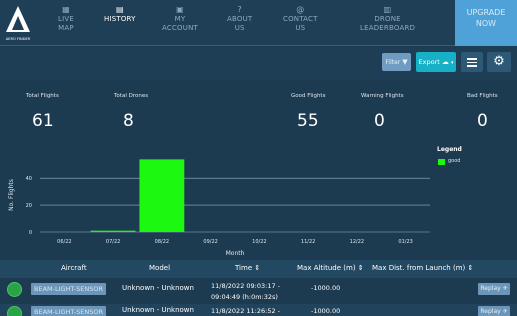 This screenshot has height=316, width=517. Describe the element at coordinates (113, 242) in the screenshot. I see `x-tick-label: 07/22` at that location.